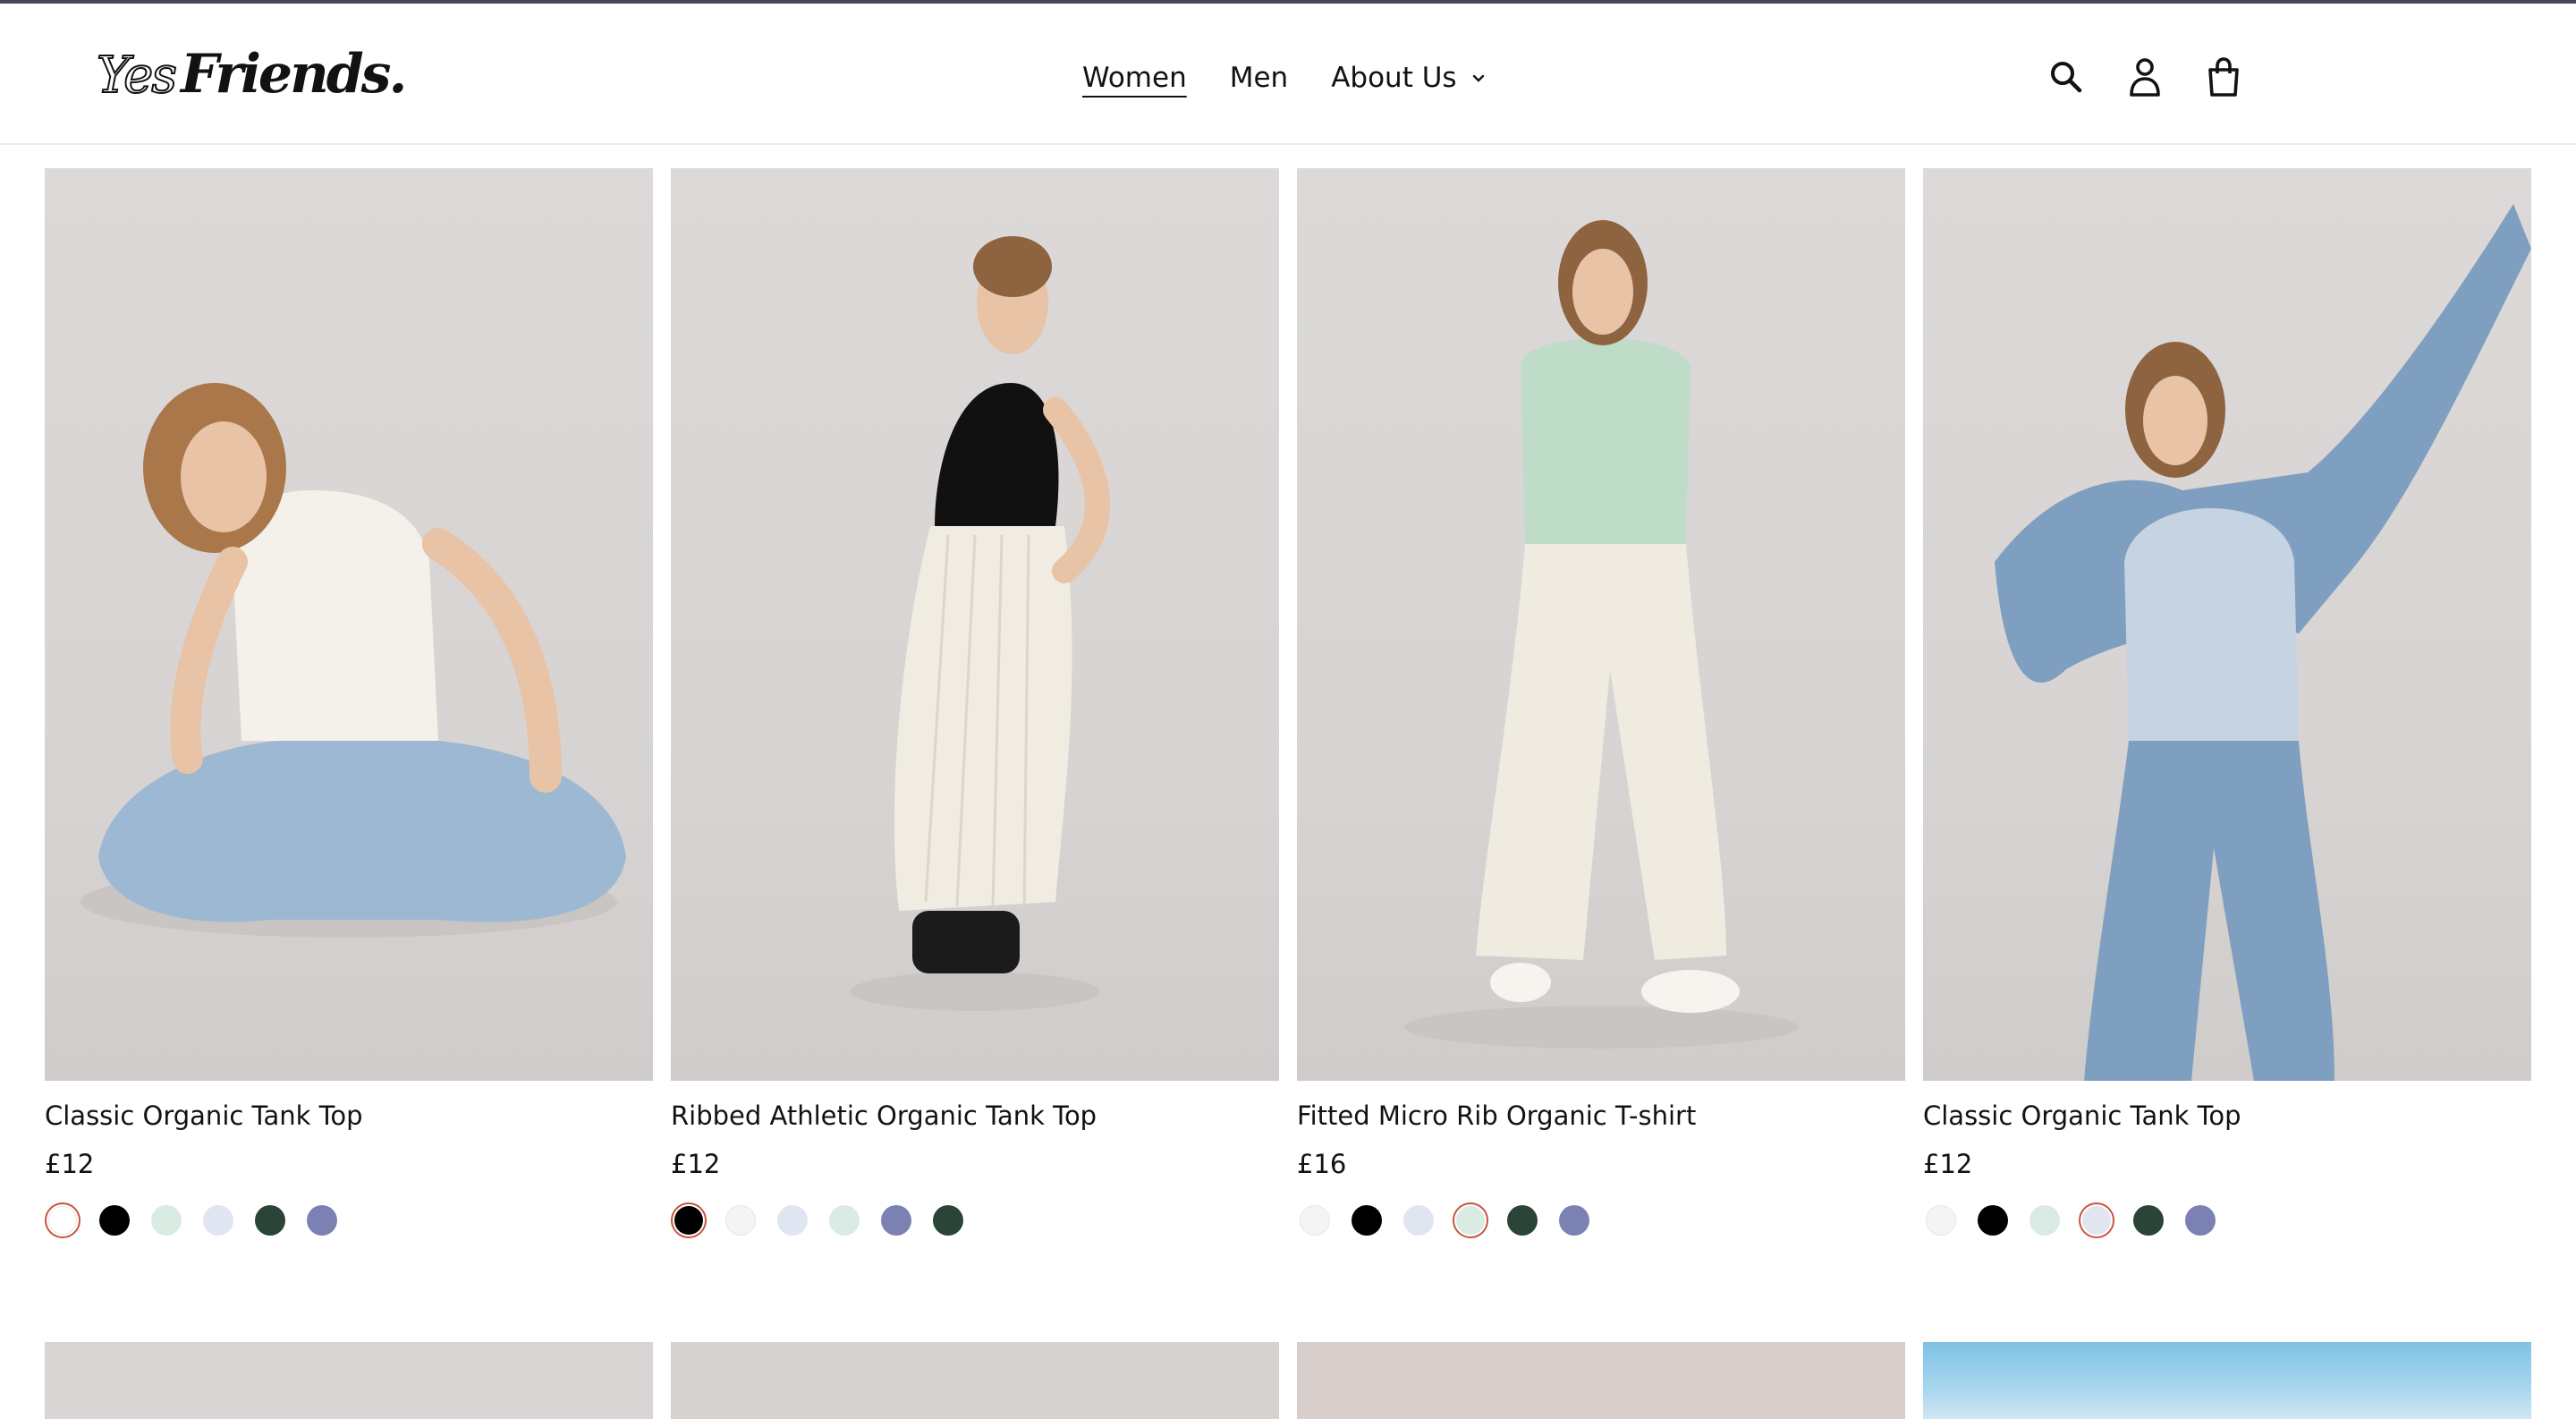  What do you see at coordinates (1601, 1115) in the screenshot?
I see `product-title: Fitted Micro Rib Organic T-shirt` at bounding box center [1601, 1115].